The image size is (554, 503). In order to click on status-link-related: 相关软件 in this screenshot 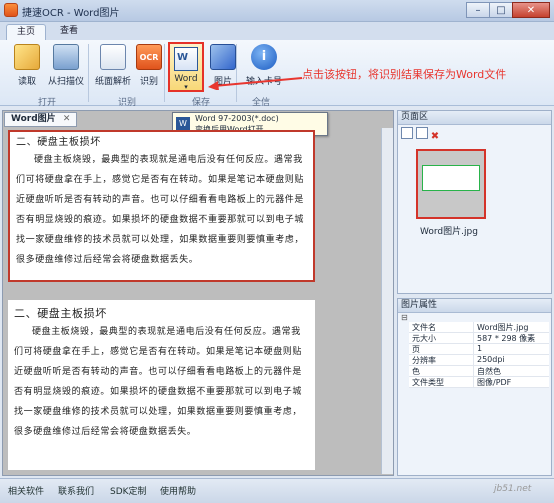, I will do `click(26, 490)`.